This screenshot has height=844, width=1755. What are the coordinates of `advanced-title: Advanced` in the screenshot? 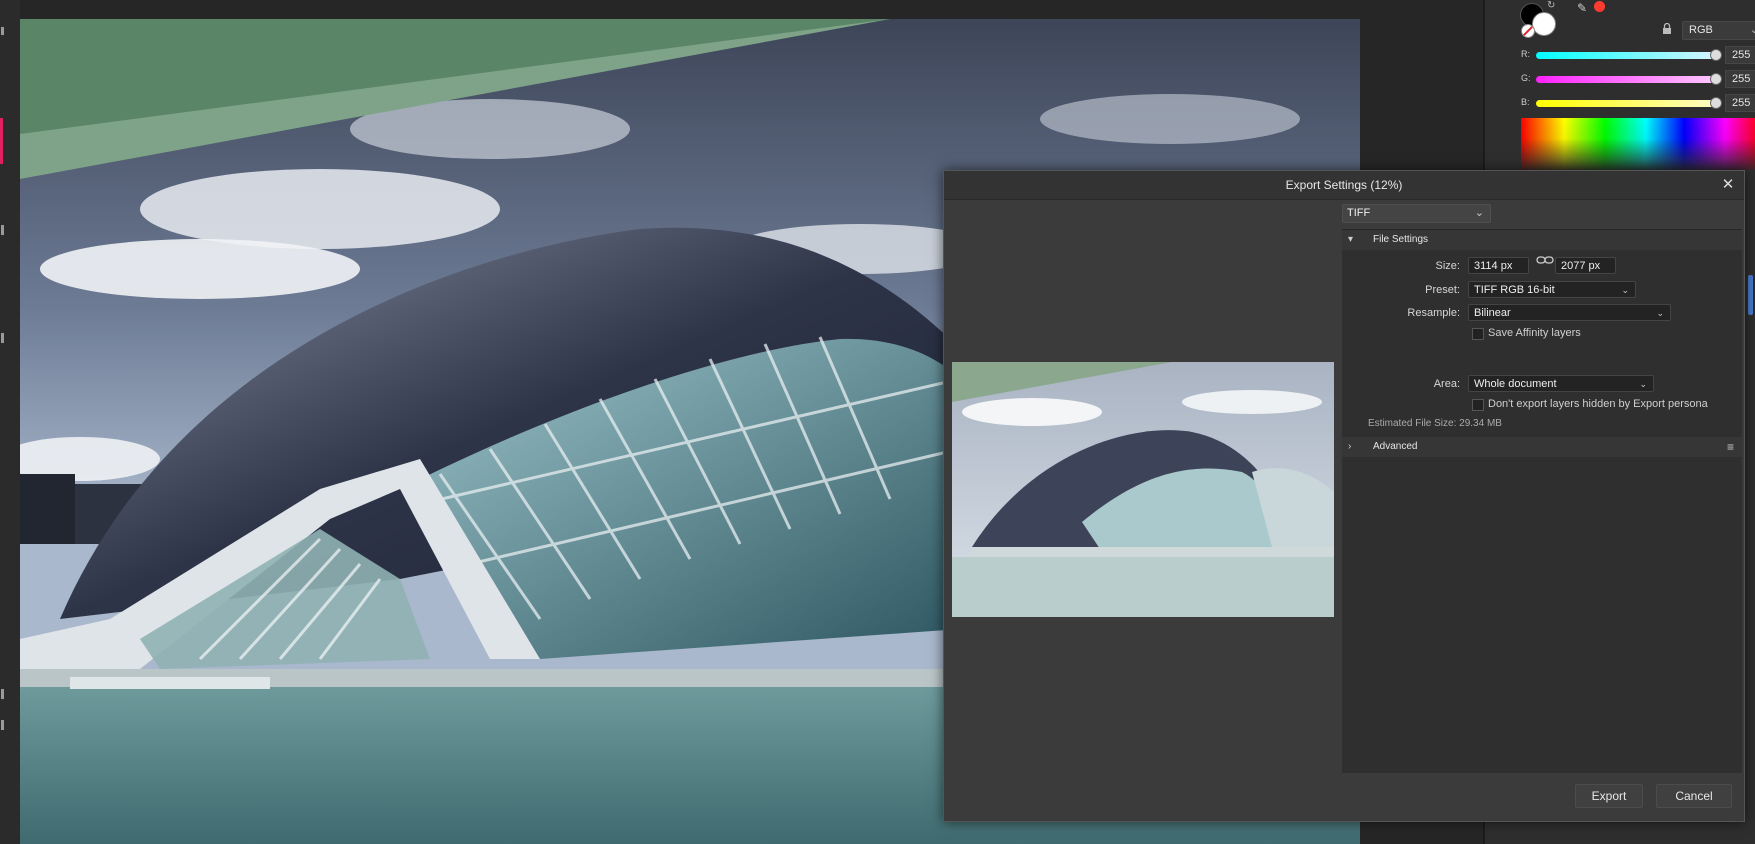 It's located at (1395, 446).